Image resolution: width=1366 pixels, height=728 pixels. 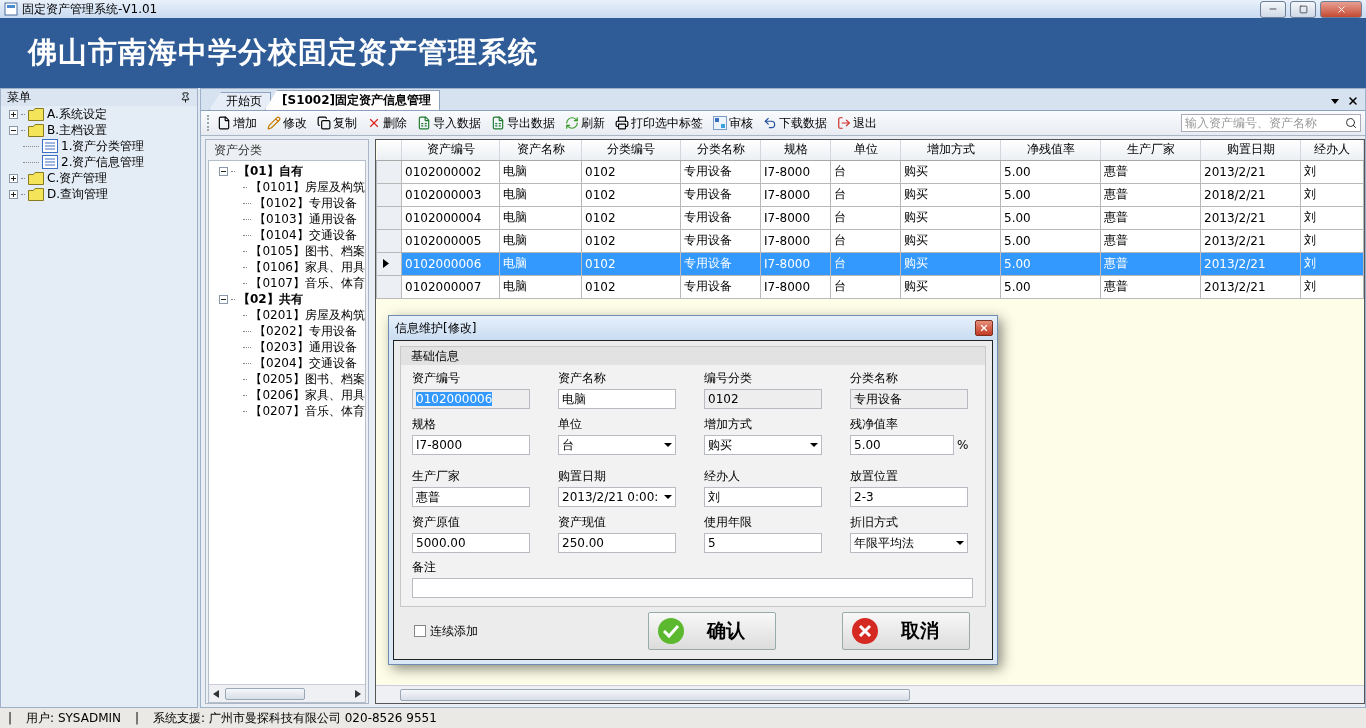 What do you see at coordinates (631, 150) in the screenshot?
I see `column-header: 分类编号` at bounding box center [631, 150].